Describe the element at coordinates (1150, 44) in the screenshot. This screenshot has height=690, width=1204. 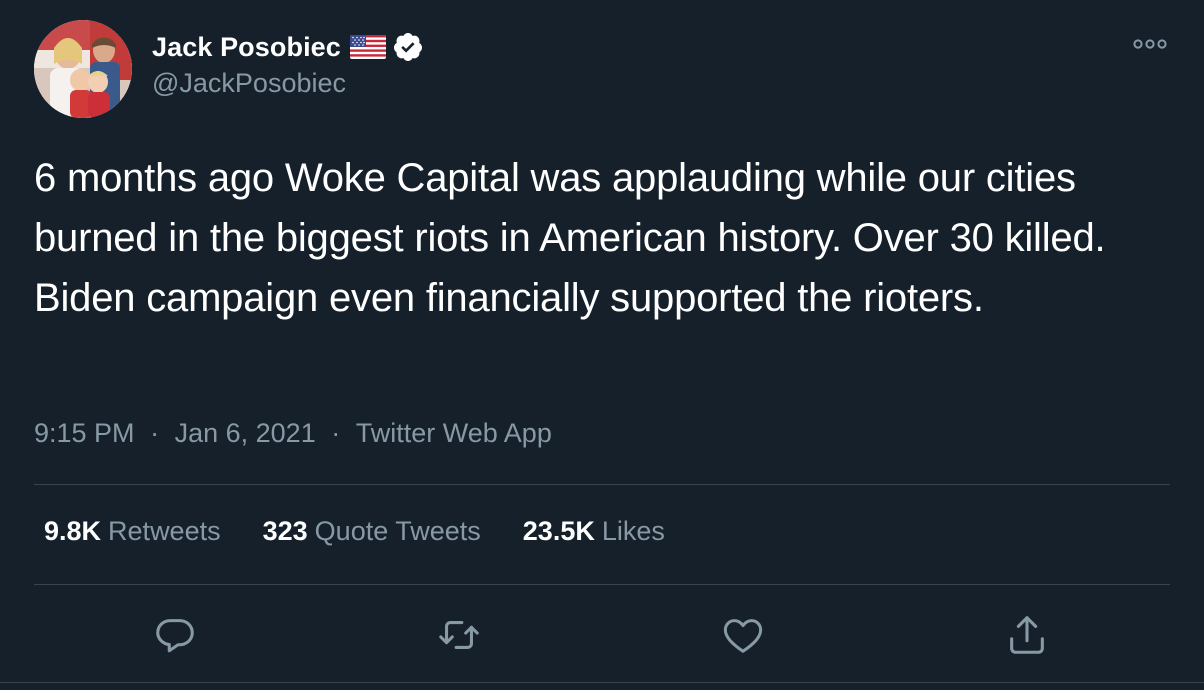
I see `more-options-icon` at that location.